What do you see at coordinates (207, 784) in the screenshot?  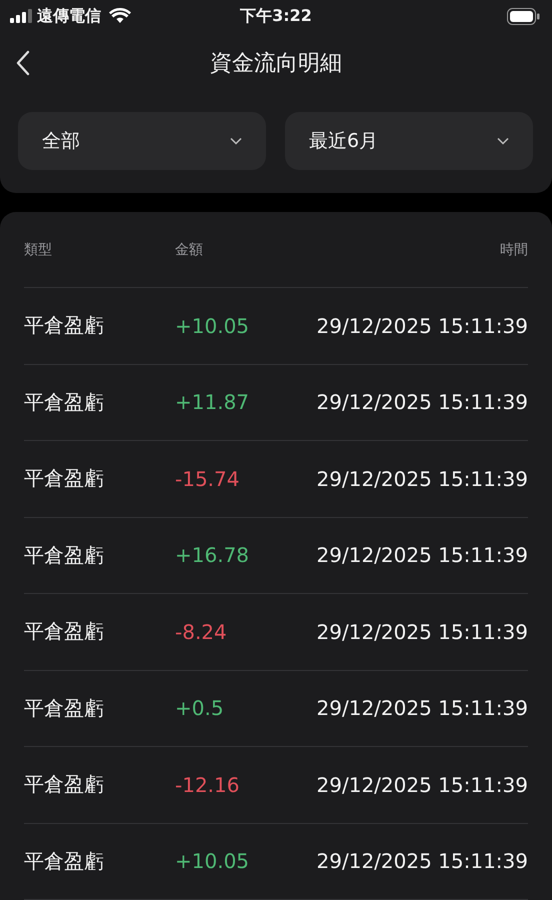 I see `amount-cell: -12.16` at bounding box center [207, 784].